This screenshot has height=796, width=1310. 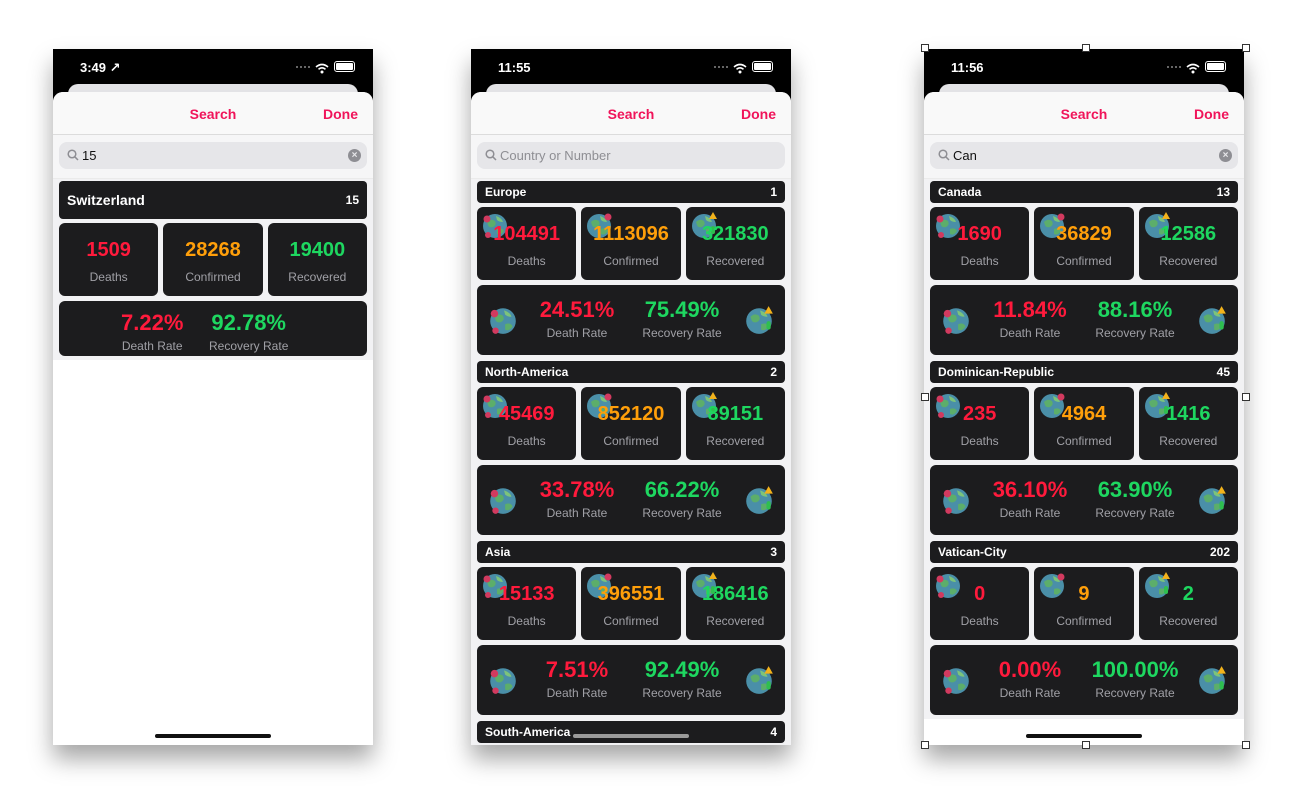 What do you see at coordinates (1188, 423) in the screenshot?
I see `recovered-card: 1416 Recovered` at bounding box center [1188, 423].